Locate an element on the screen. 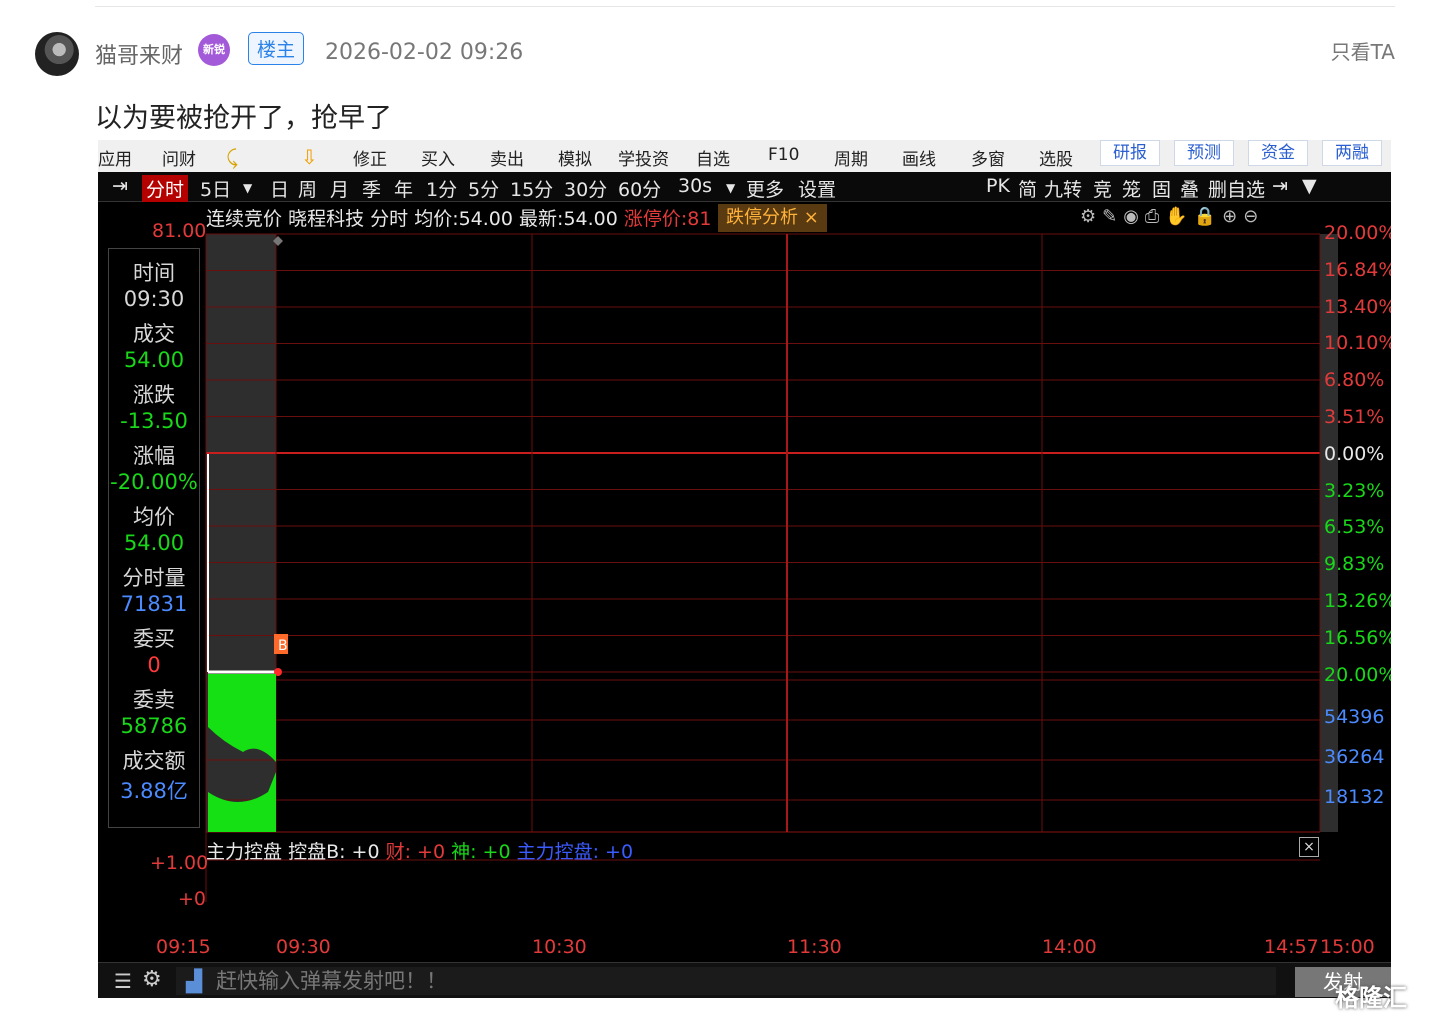  right-tool-button: 固 is located at coordinates (1161, 188).